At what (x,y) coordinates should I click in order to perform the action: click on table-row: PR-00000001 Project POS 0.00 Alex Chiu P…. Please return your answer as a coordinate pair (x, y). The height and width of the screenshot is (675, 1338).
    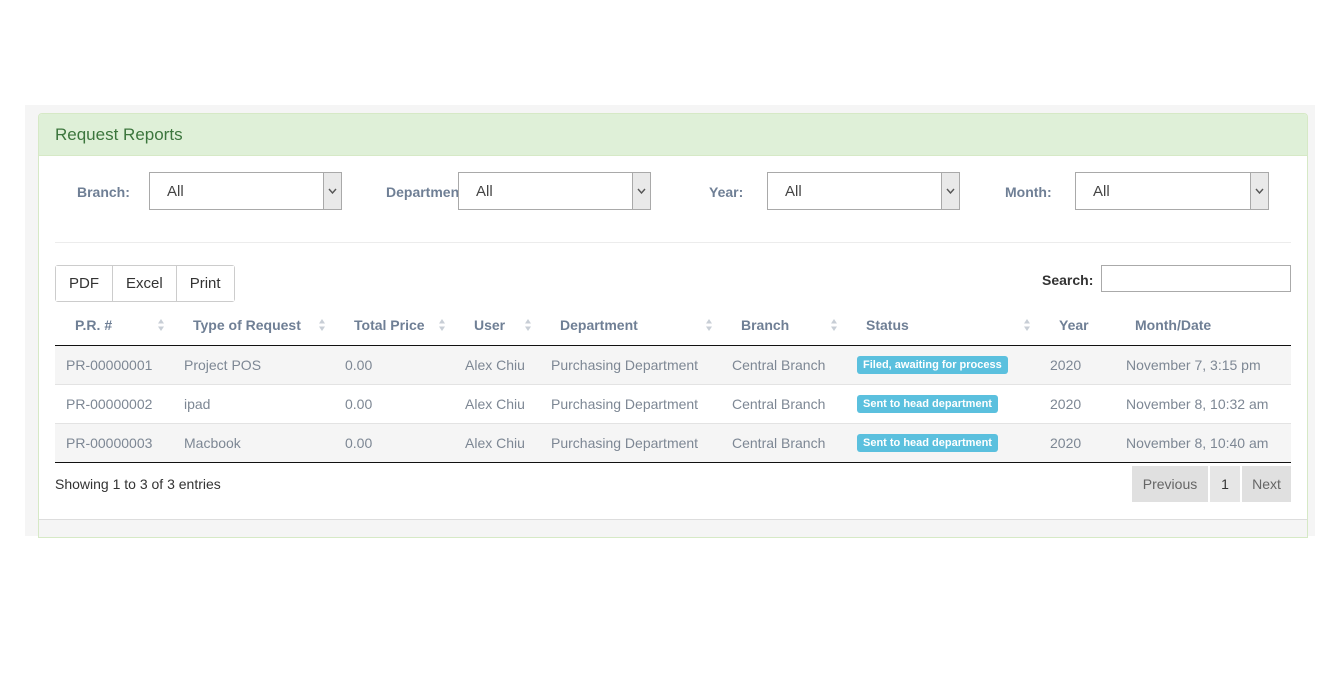
    Looking at the image, I should click on (673, 364).